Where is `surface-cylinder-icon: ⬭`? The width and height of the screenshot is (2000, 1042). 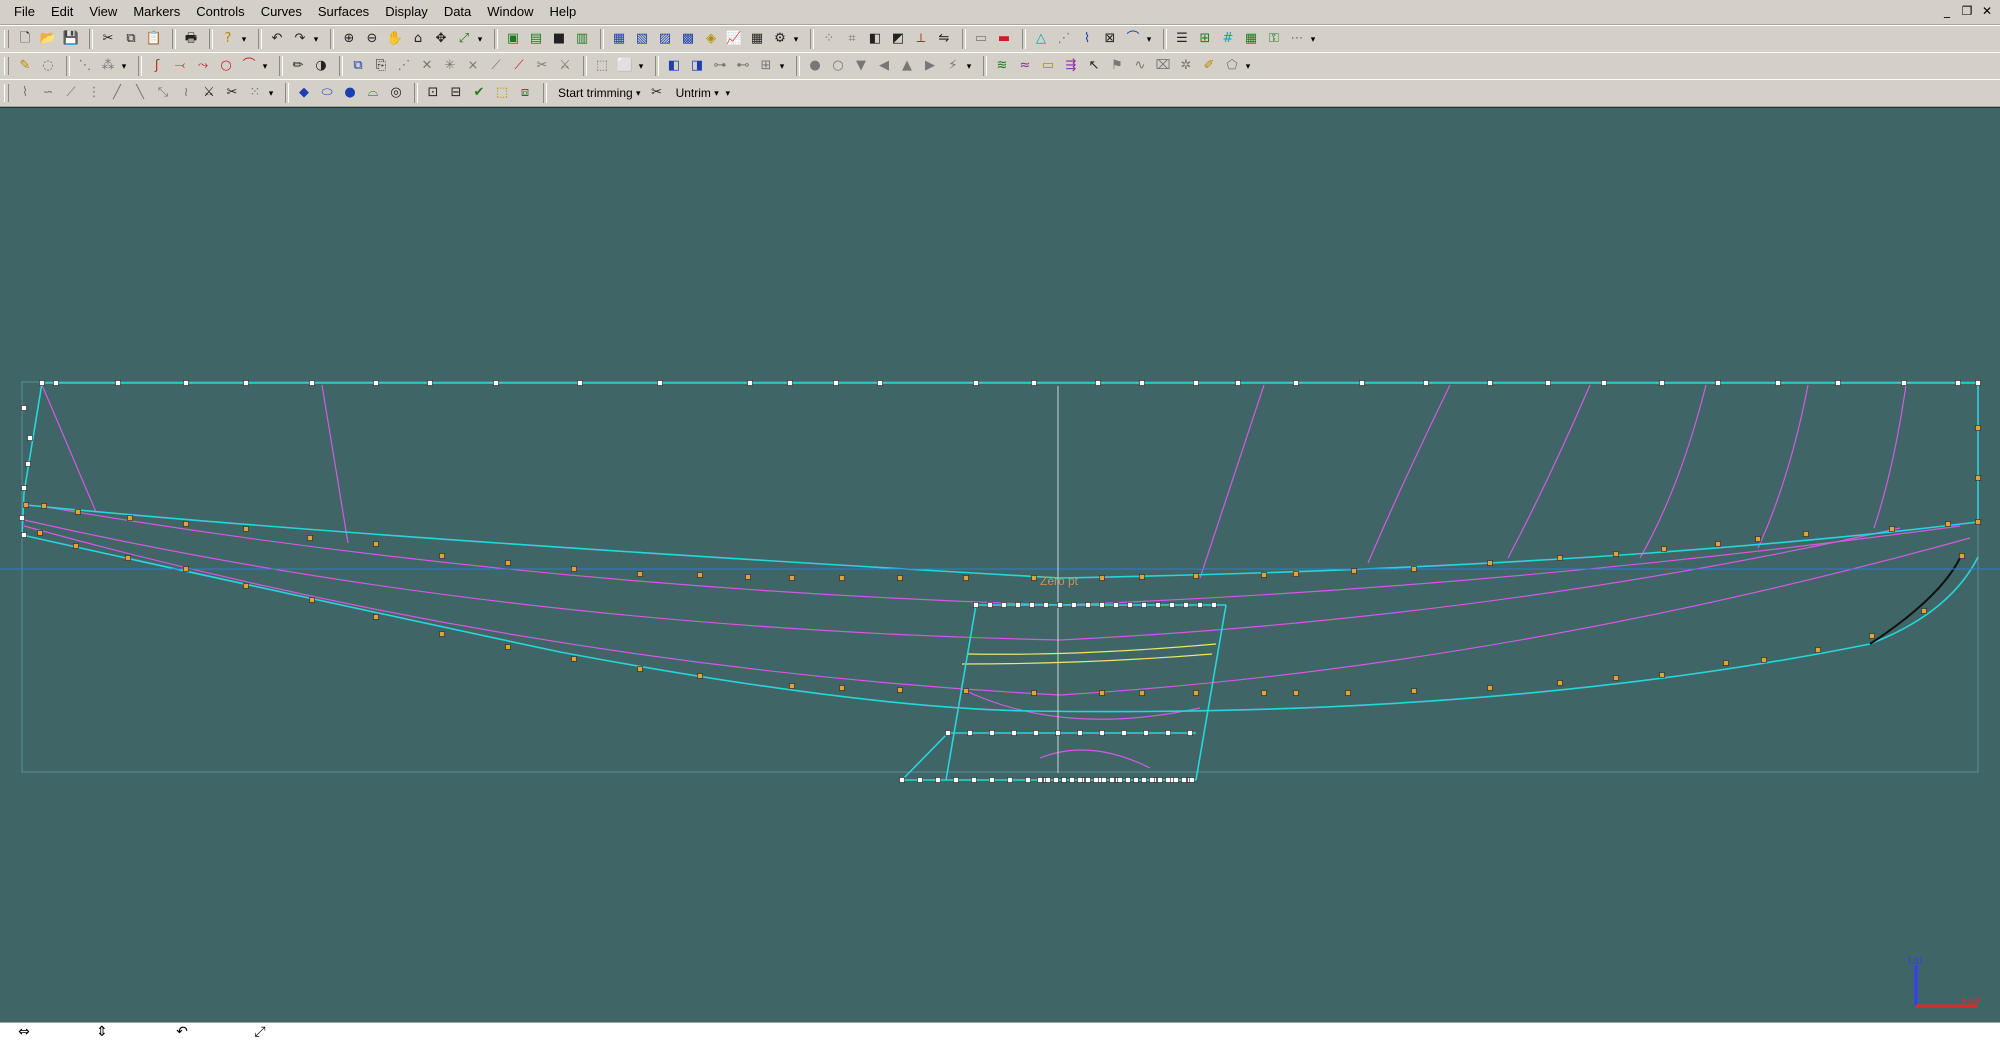 surface-cylinder-icon: ⬭ is located at coordinates (327, 93).